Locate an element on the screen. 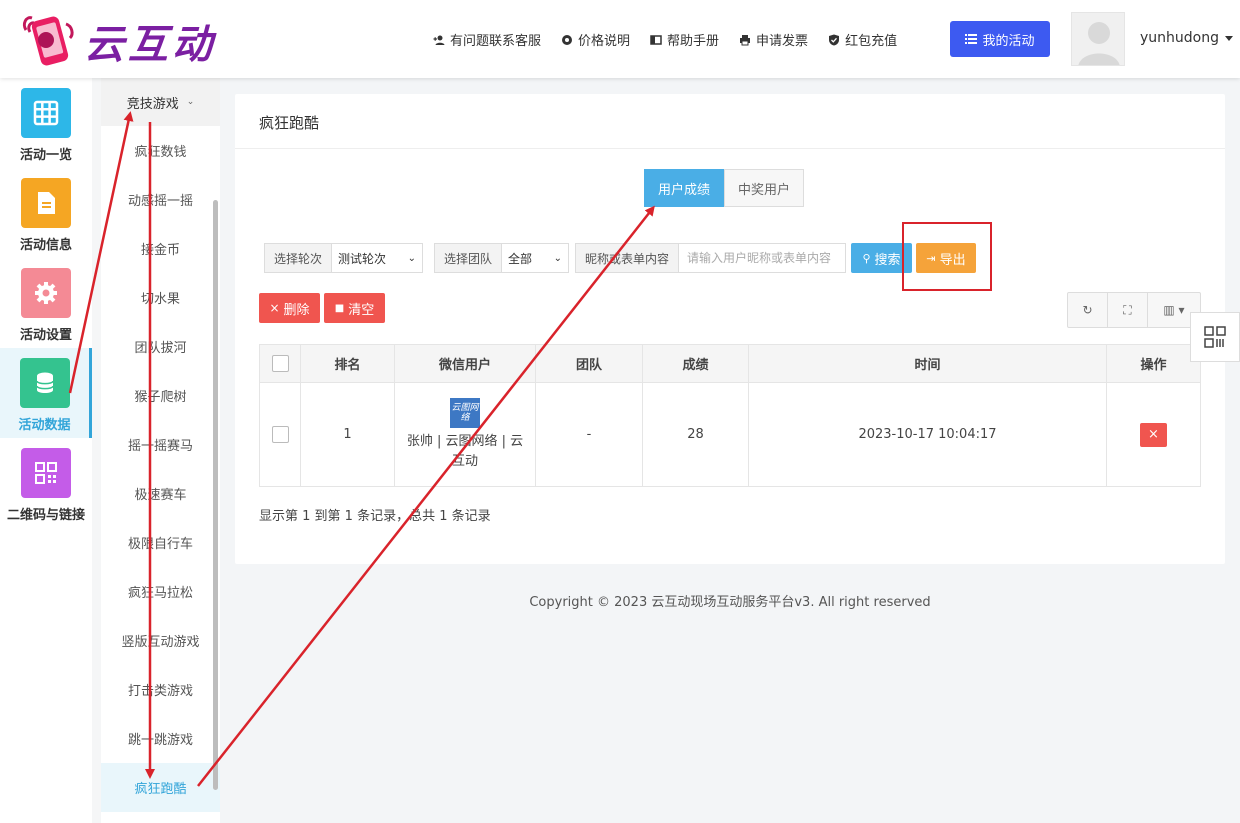 The image size is (1240, 823). submenu-item: 跳一跳游戏 is located at coordinates (160, 738).